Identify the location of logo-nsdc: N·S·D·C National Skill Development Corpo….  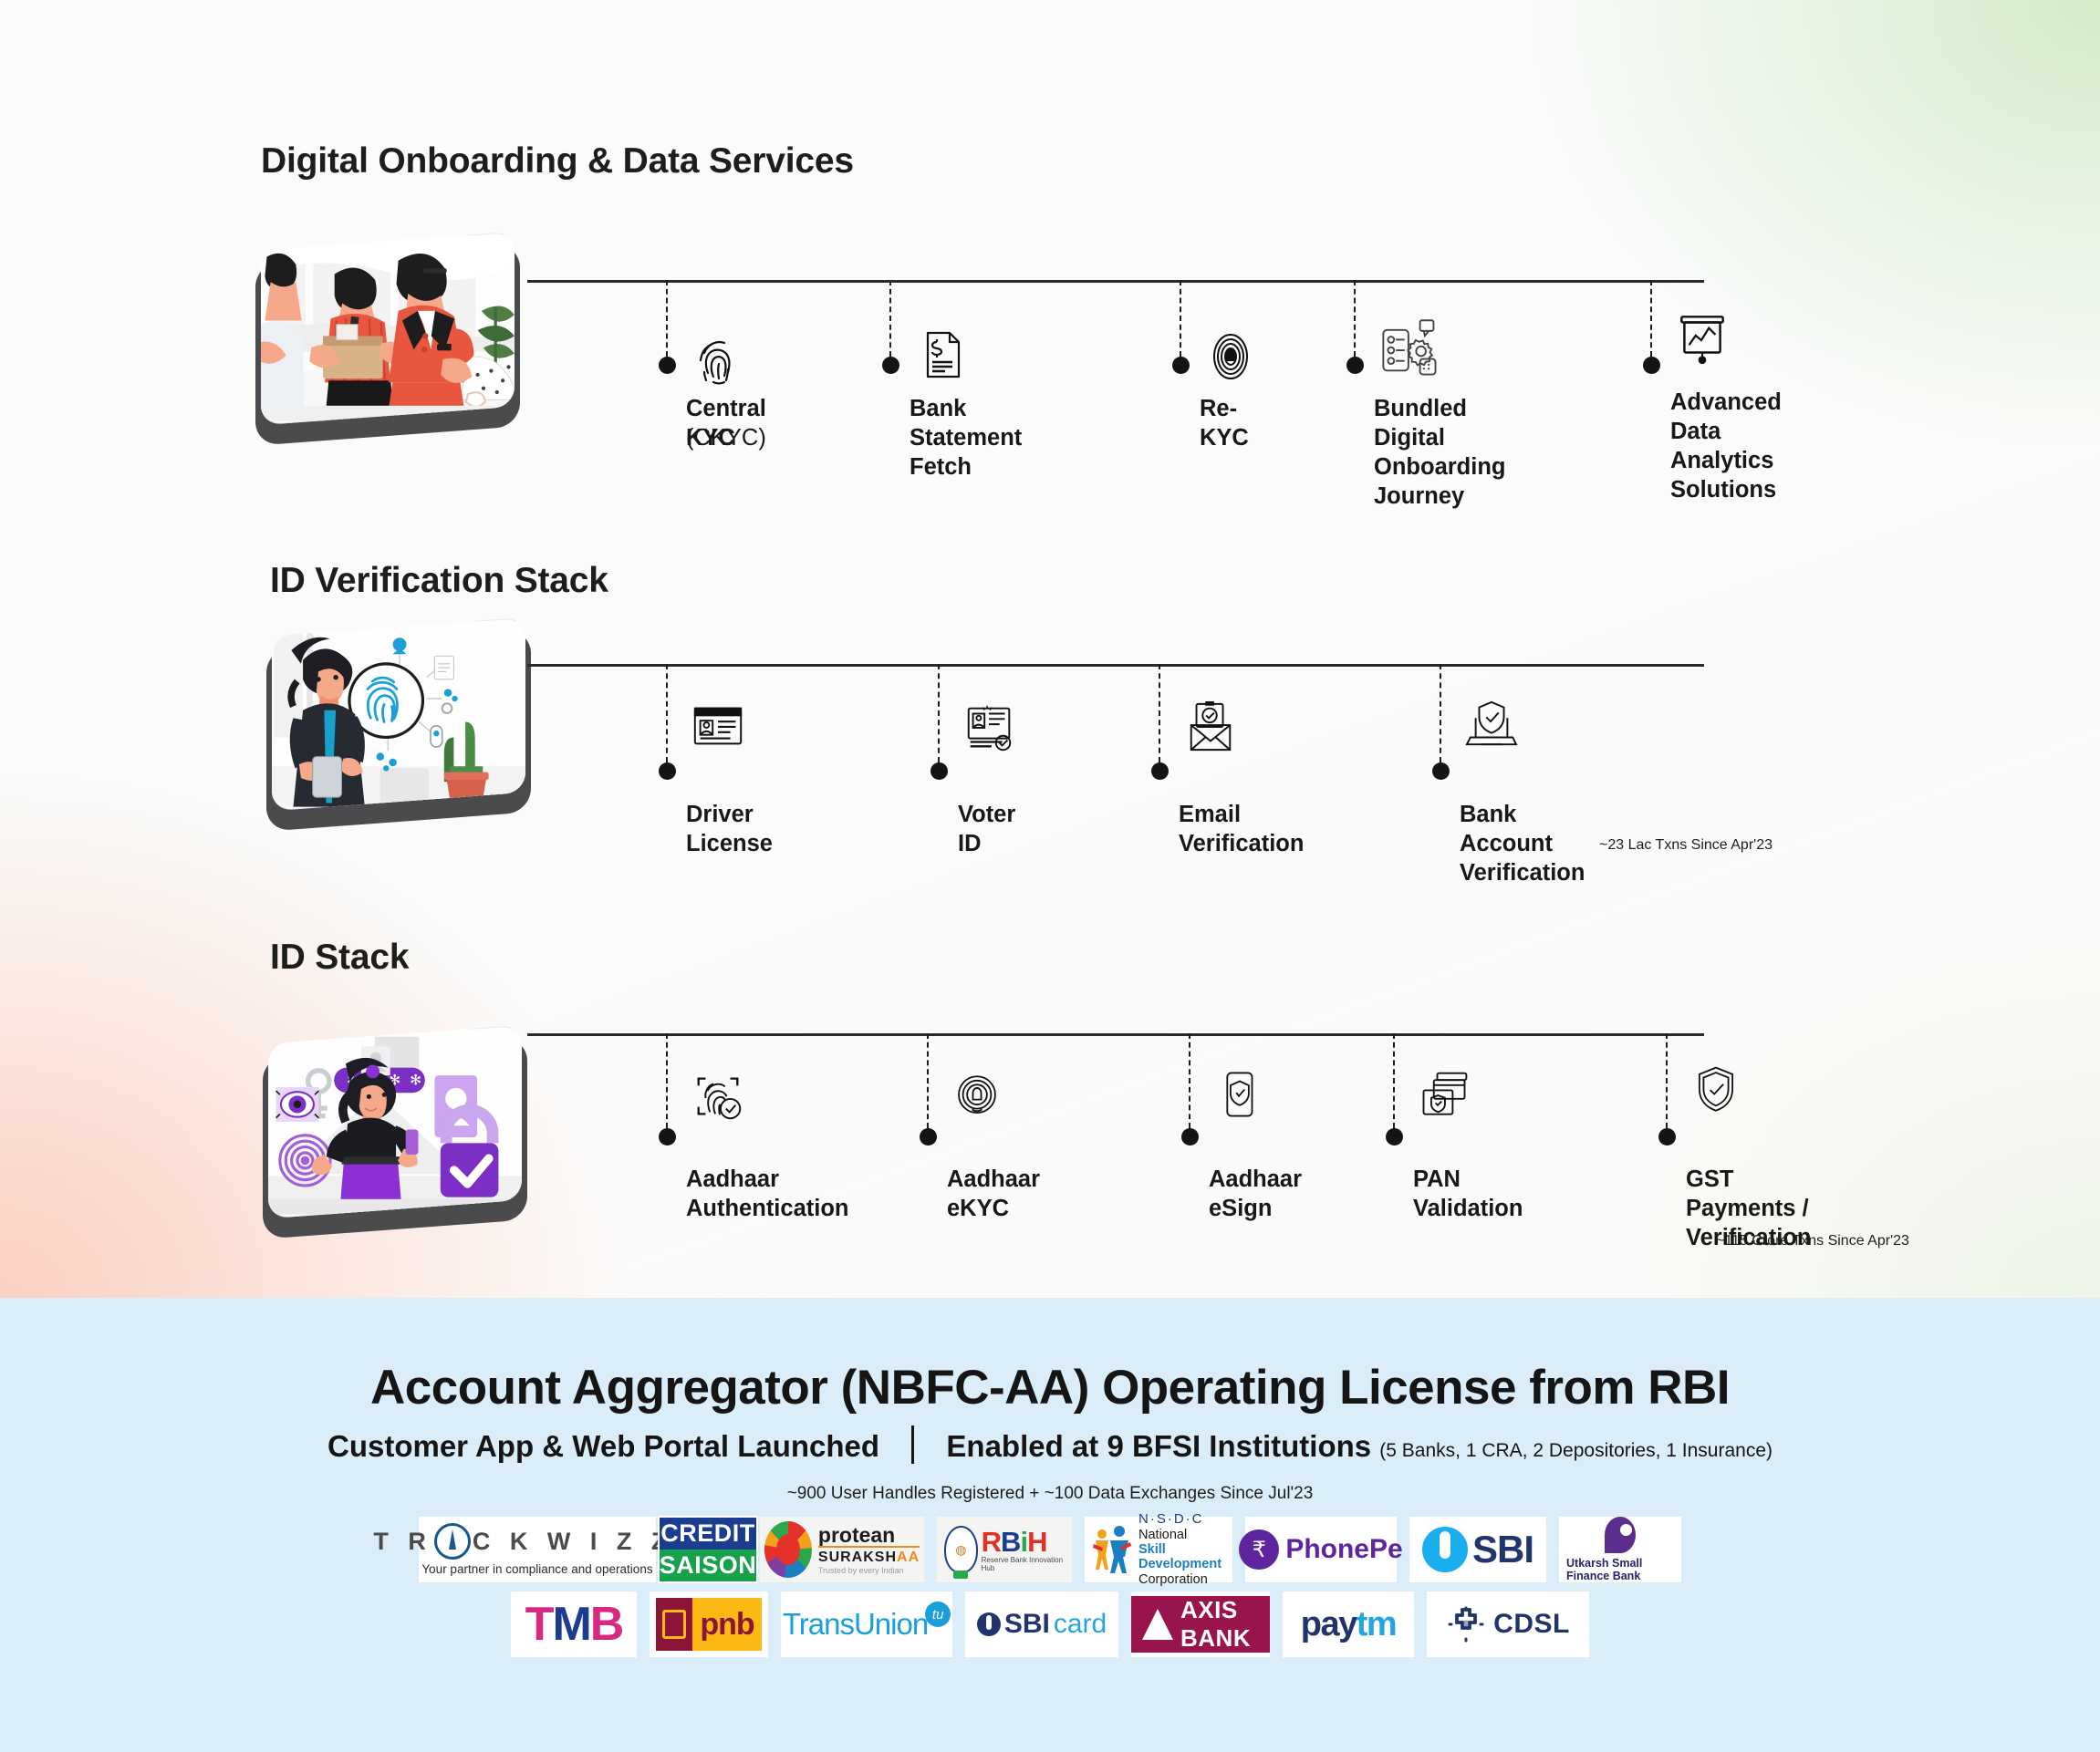
(1158, 1549).